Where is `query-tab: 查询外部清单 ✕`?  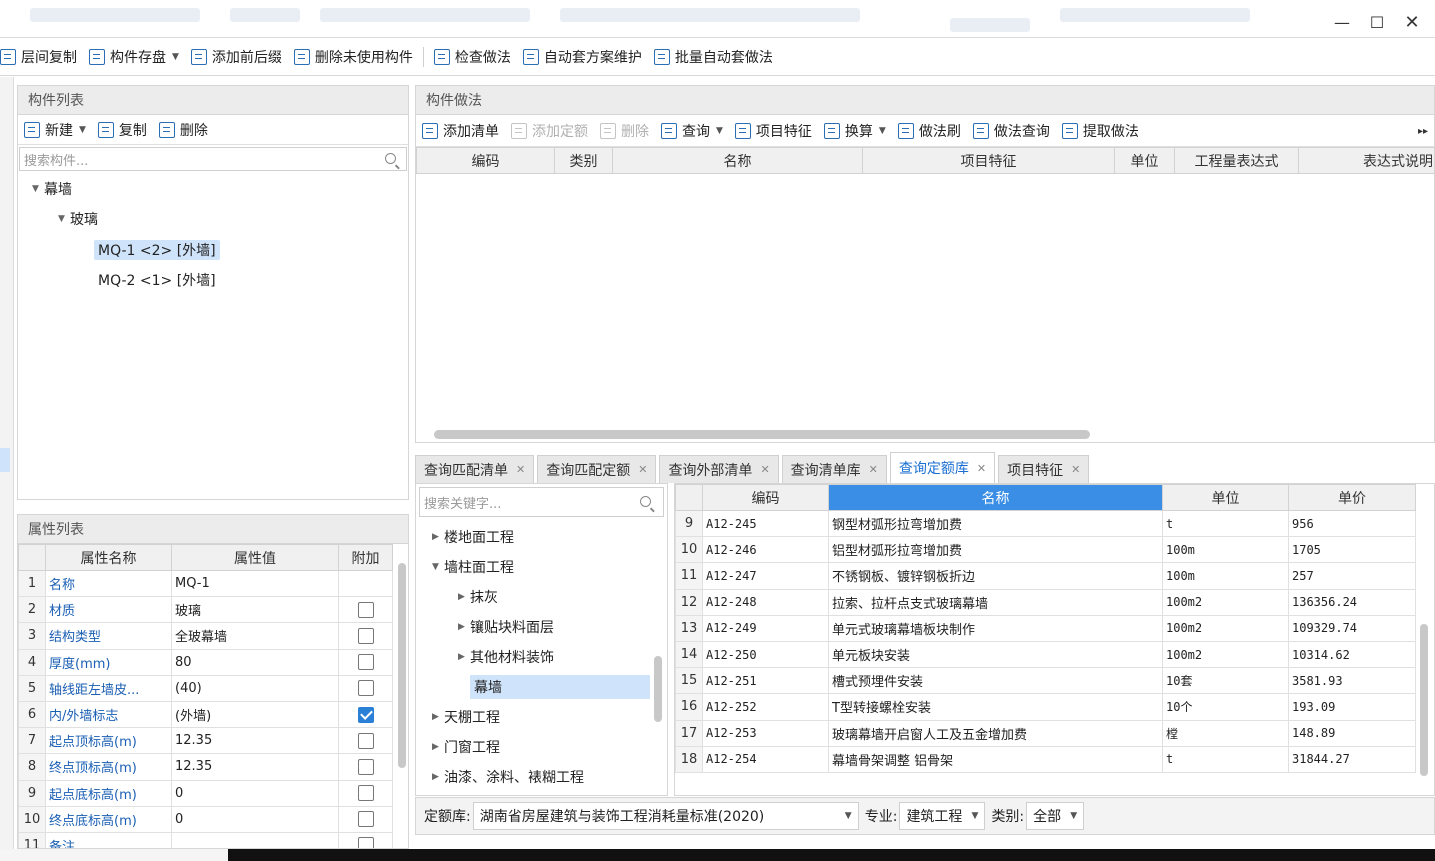 query-tab: 查询外部清单 ✕ is located at coordinates (719, 469).